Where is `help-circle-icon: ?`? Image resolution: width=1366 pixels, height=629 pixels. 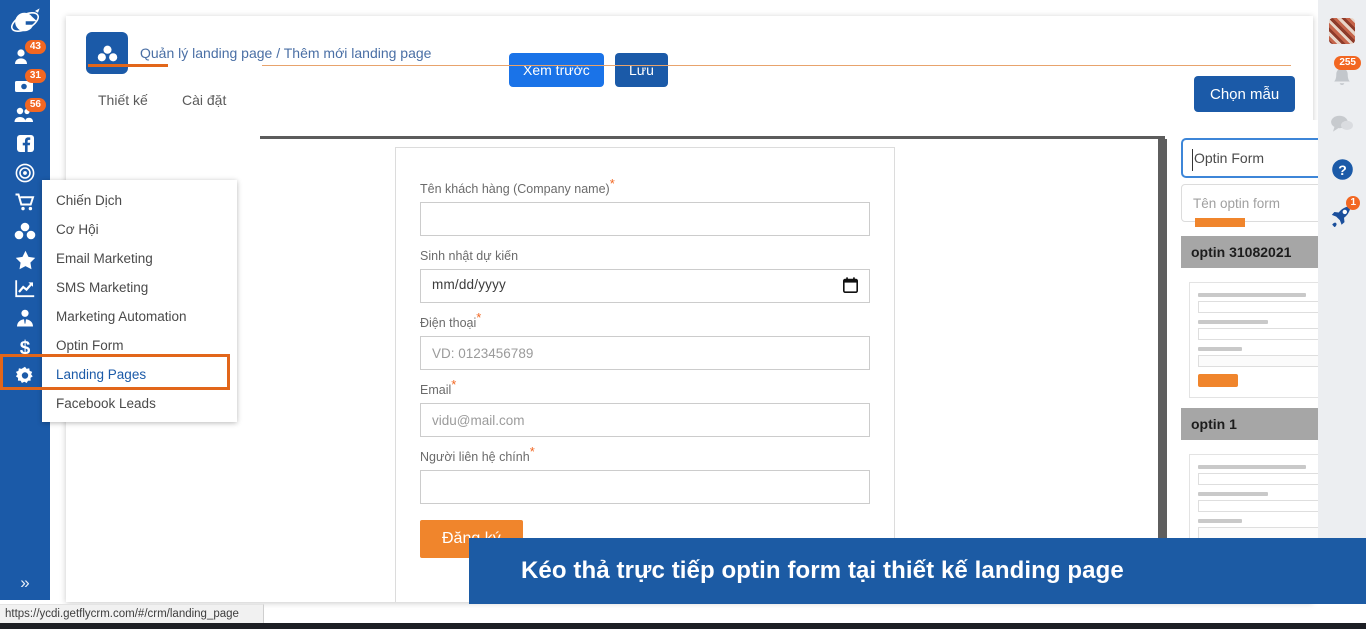
help-circle-icon: ? is located at coordinates (1342, 169).